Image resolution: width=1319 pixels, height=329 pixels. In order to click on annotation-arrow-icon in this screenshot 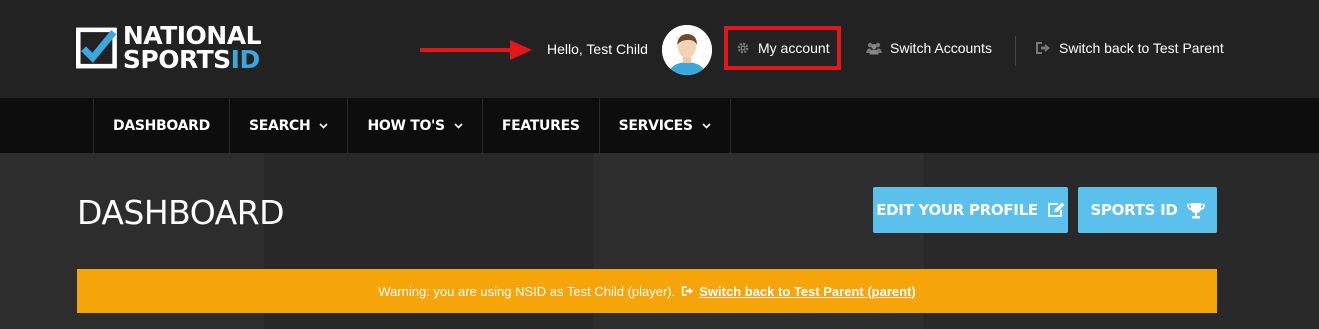, I will do `click(476, 50)`.